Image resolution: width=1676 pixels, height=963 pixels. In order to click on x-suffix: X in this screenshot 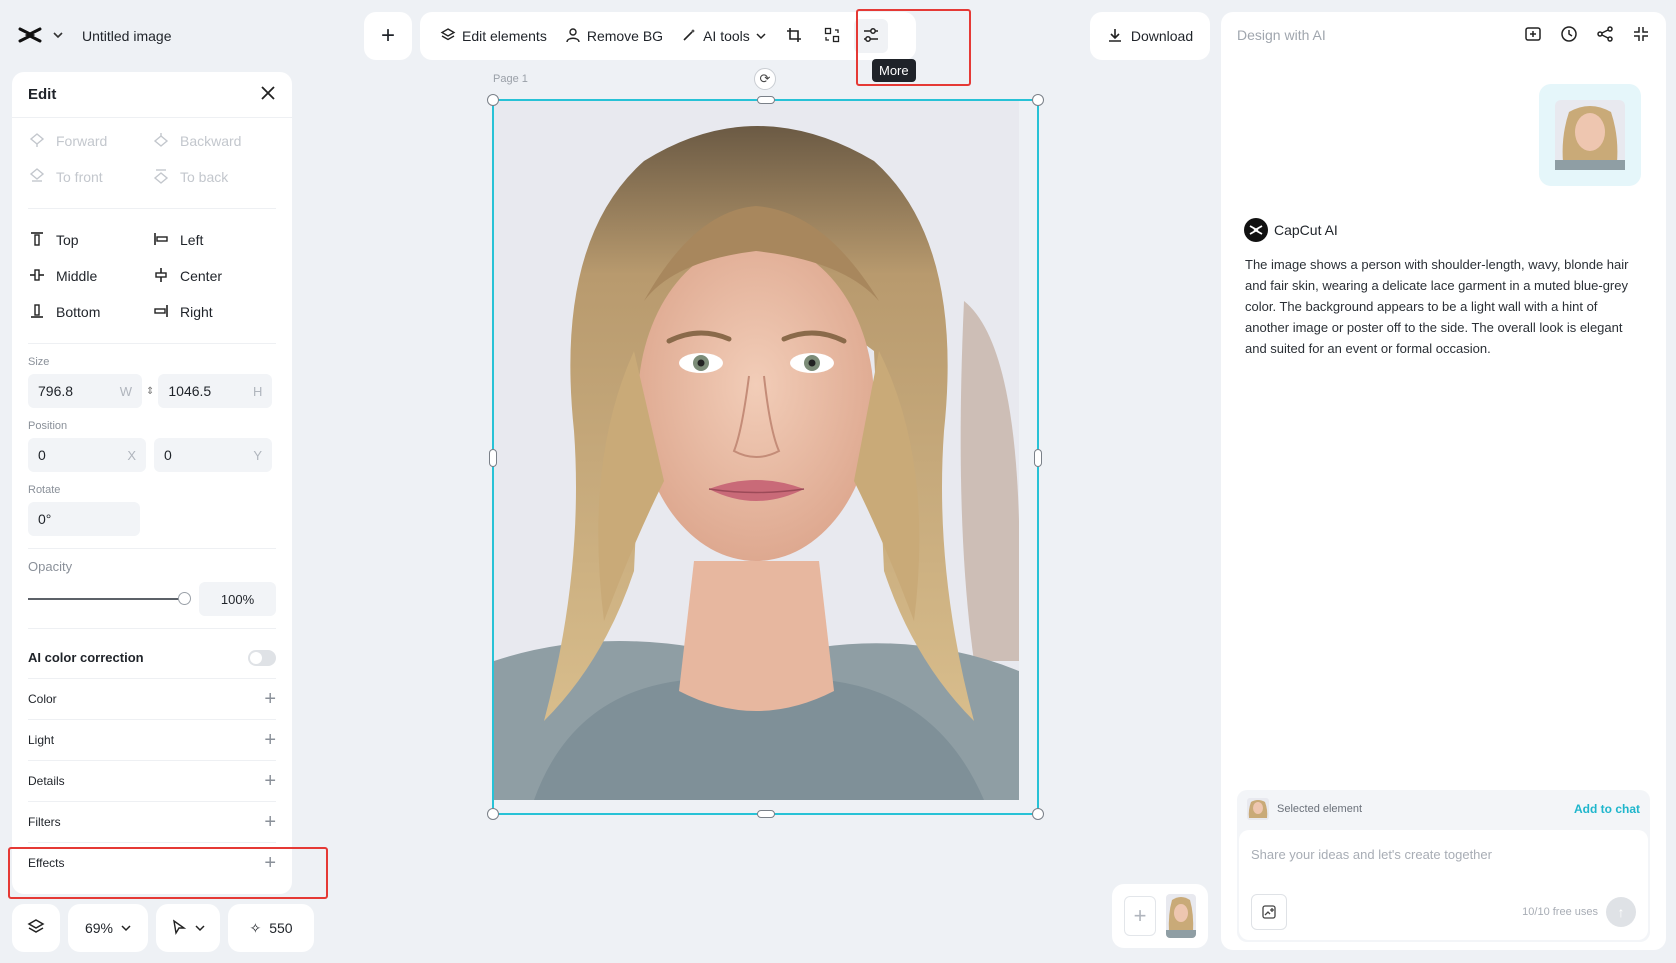, I will do `click(131, 455)`.